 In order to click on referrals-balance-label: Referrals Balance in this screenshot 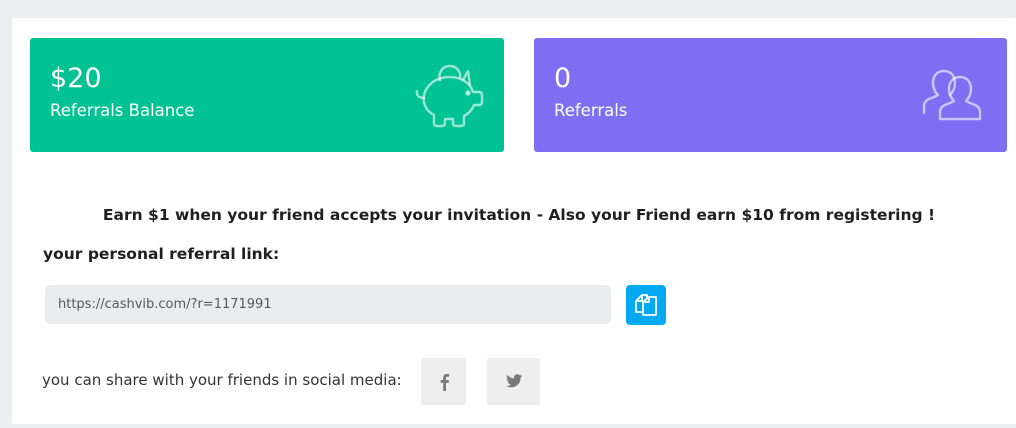, I will do `click(122, 110)`.